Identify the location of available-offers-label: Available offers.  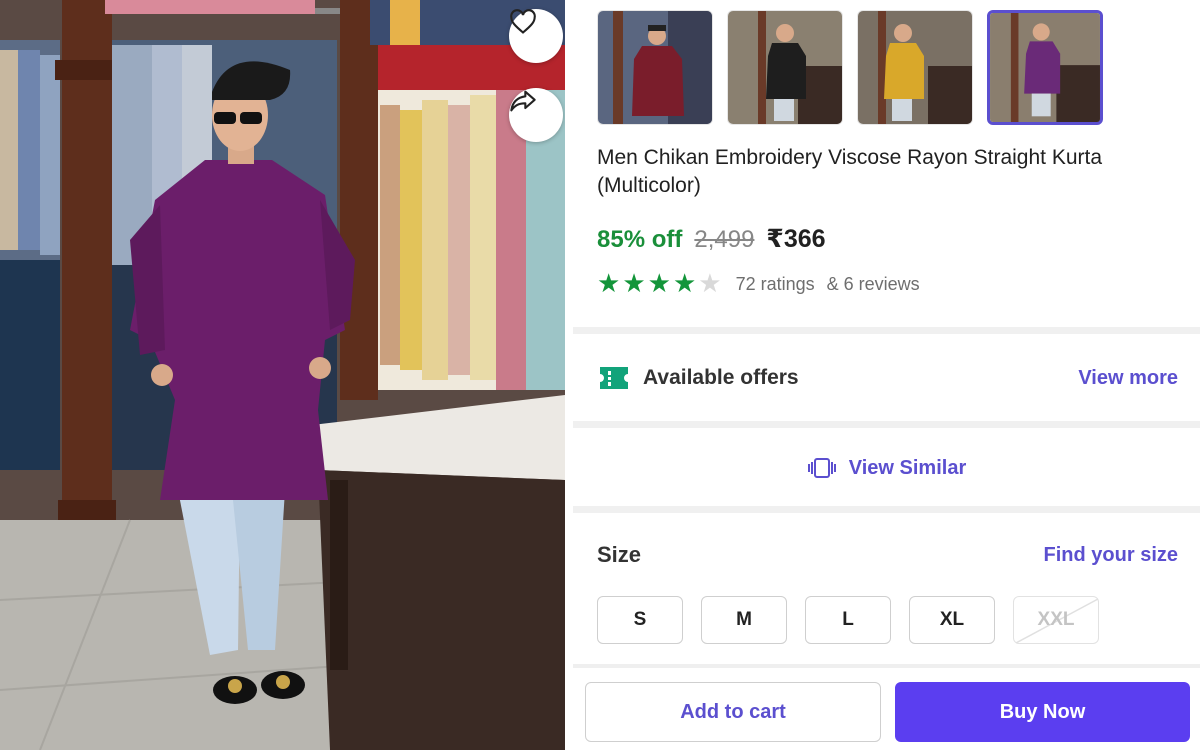
(721, 377).